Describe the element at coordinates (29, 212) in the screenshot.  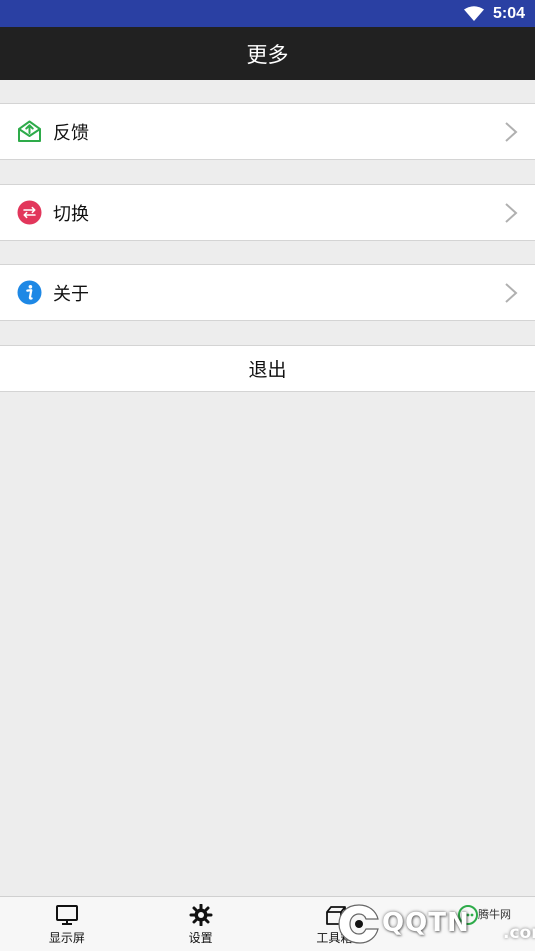
I see `switch-arrows-icon` at that location.